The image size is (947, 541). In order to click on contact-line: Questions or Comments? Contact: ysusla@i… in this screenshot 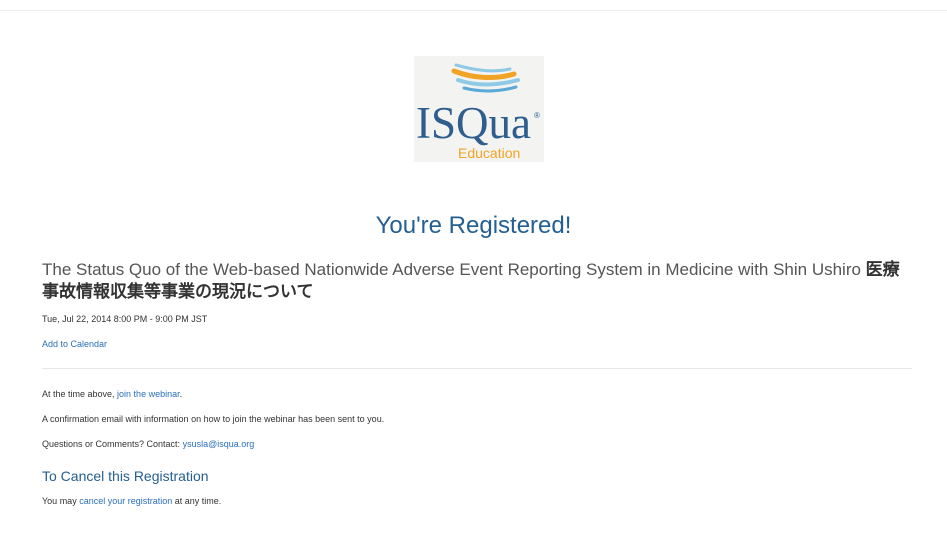, I will do `click(148, 444)`.